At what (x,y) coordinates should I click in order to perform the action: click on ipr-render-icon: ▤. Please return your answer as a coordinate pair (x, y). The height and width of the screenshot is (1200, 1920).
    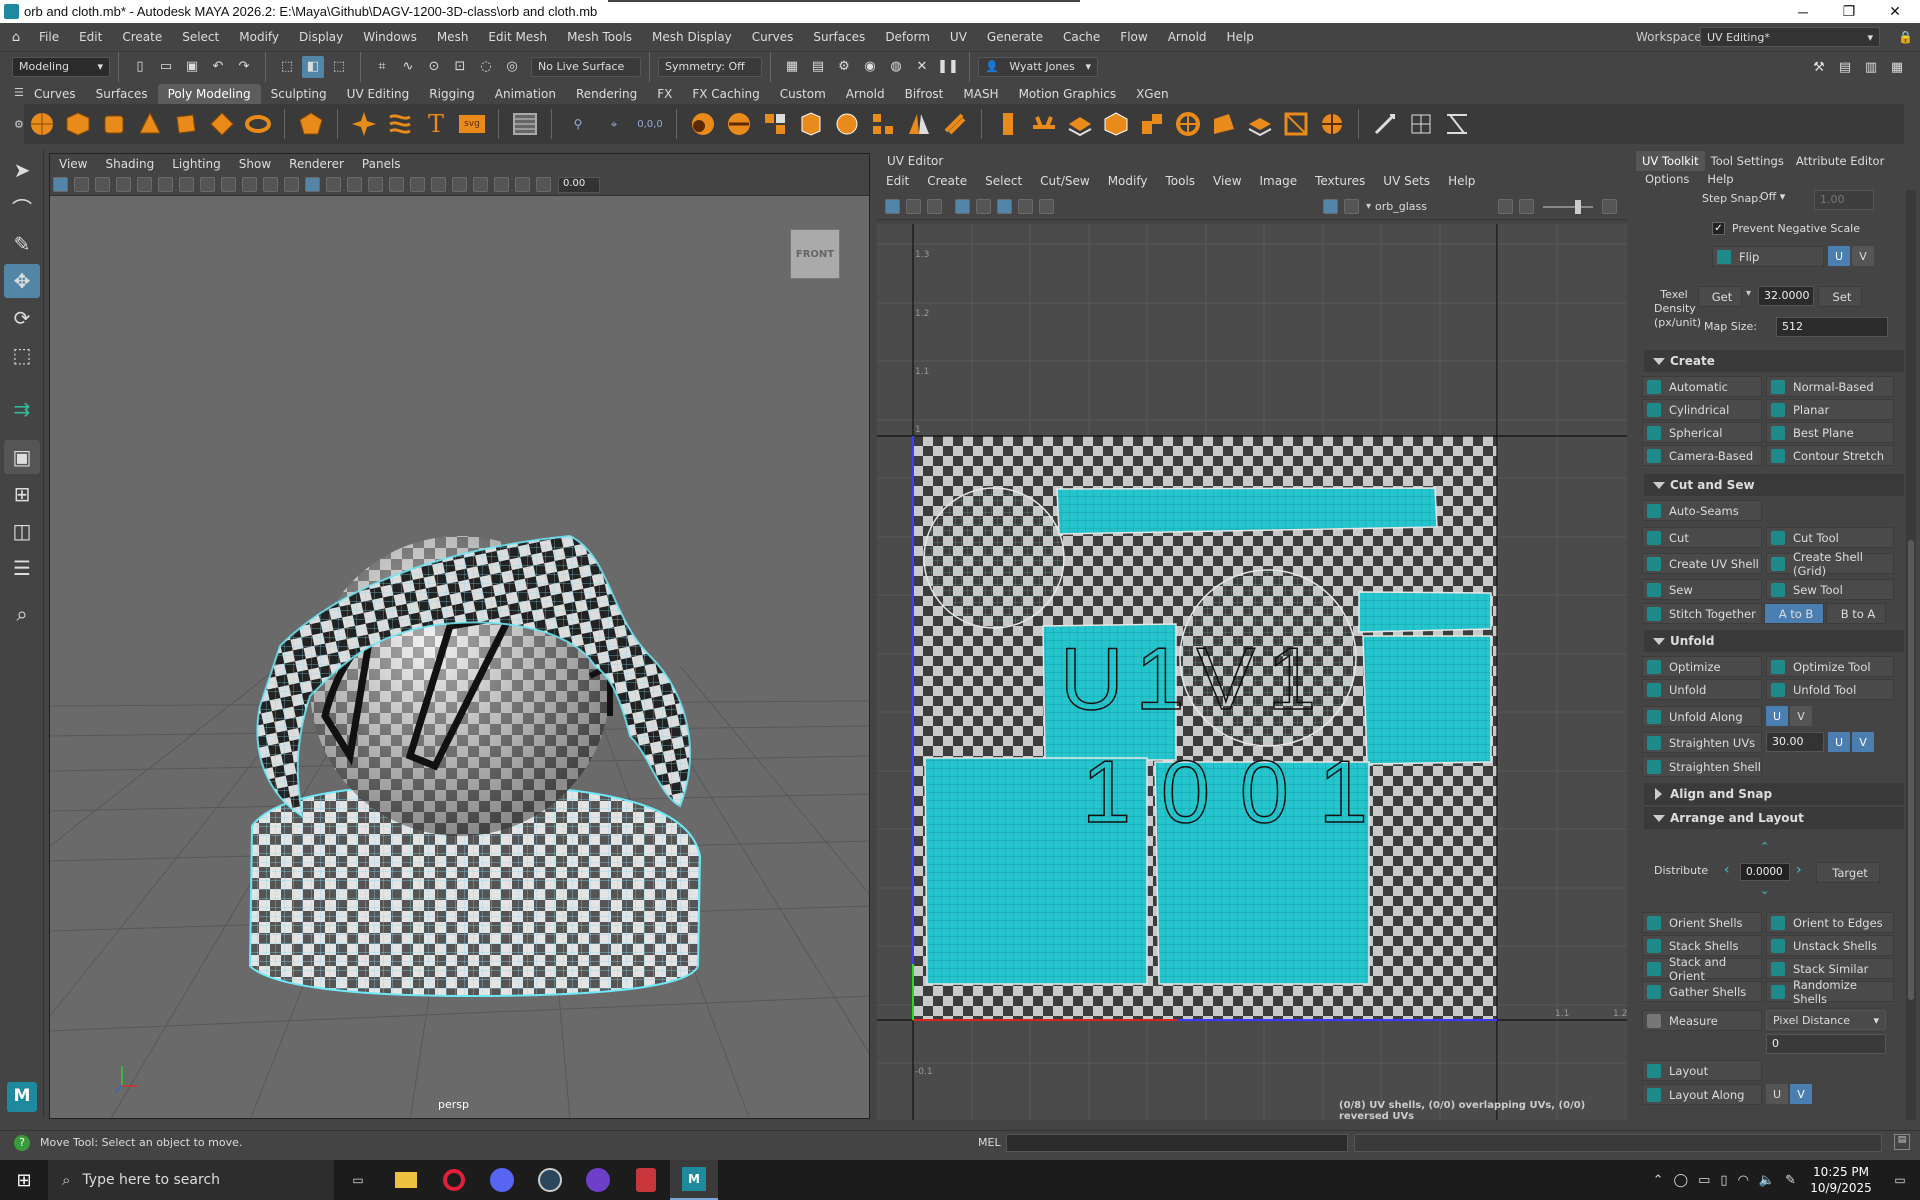
    Looking at the image, I should click on (818, 67).